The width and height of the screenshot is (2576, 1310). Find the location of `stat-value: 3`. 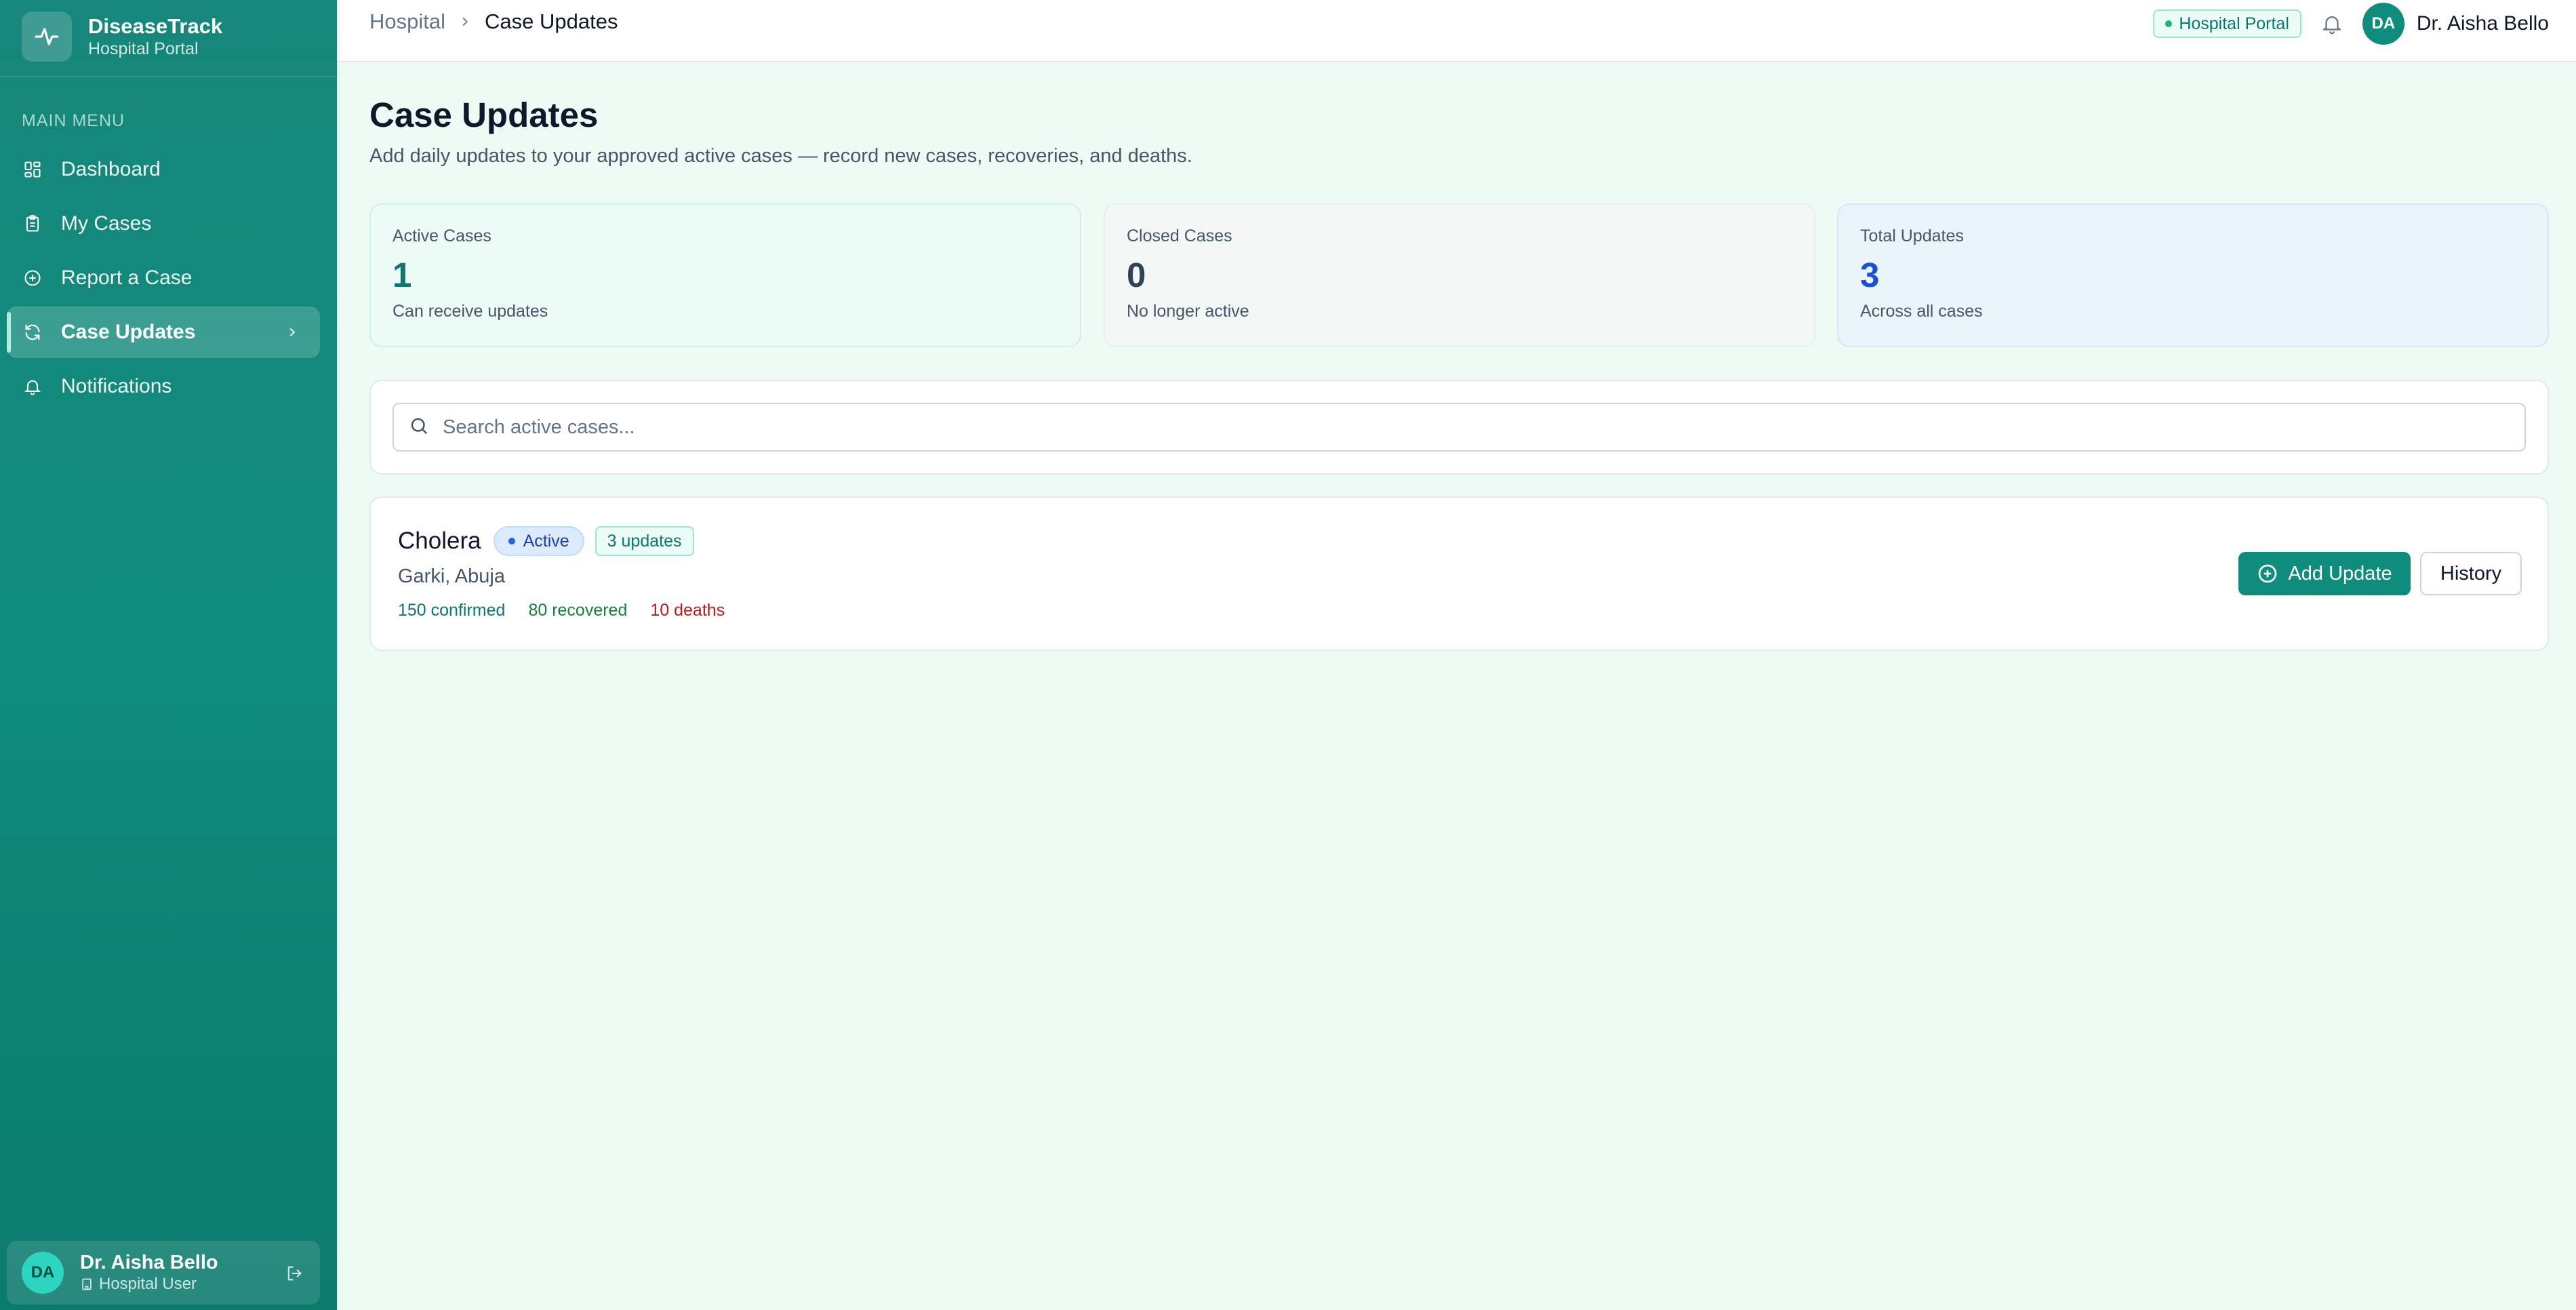

stat-value: 3 is located at coordinates (1870, 275).